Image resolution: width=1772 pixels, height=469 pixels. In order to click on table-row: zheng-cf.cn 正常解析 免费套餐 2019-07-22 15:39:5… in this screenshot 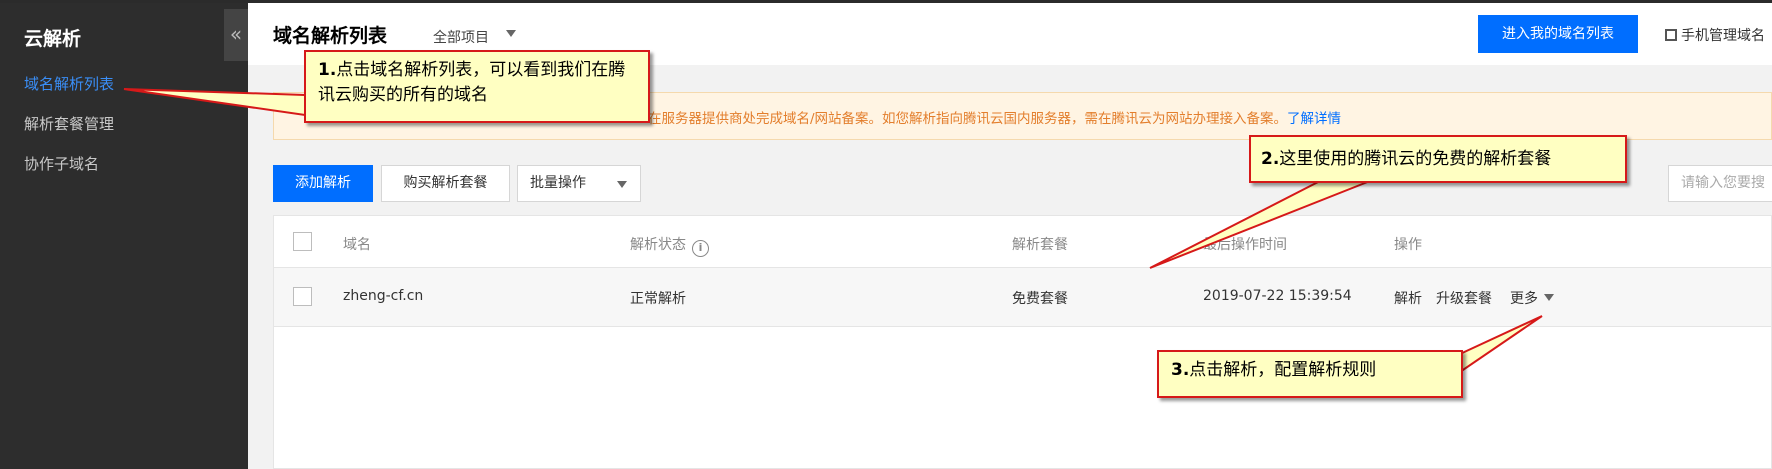, I will do `click(1022, 297)`.